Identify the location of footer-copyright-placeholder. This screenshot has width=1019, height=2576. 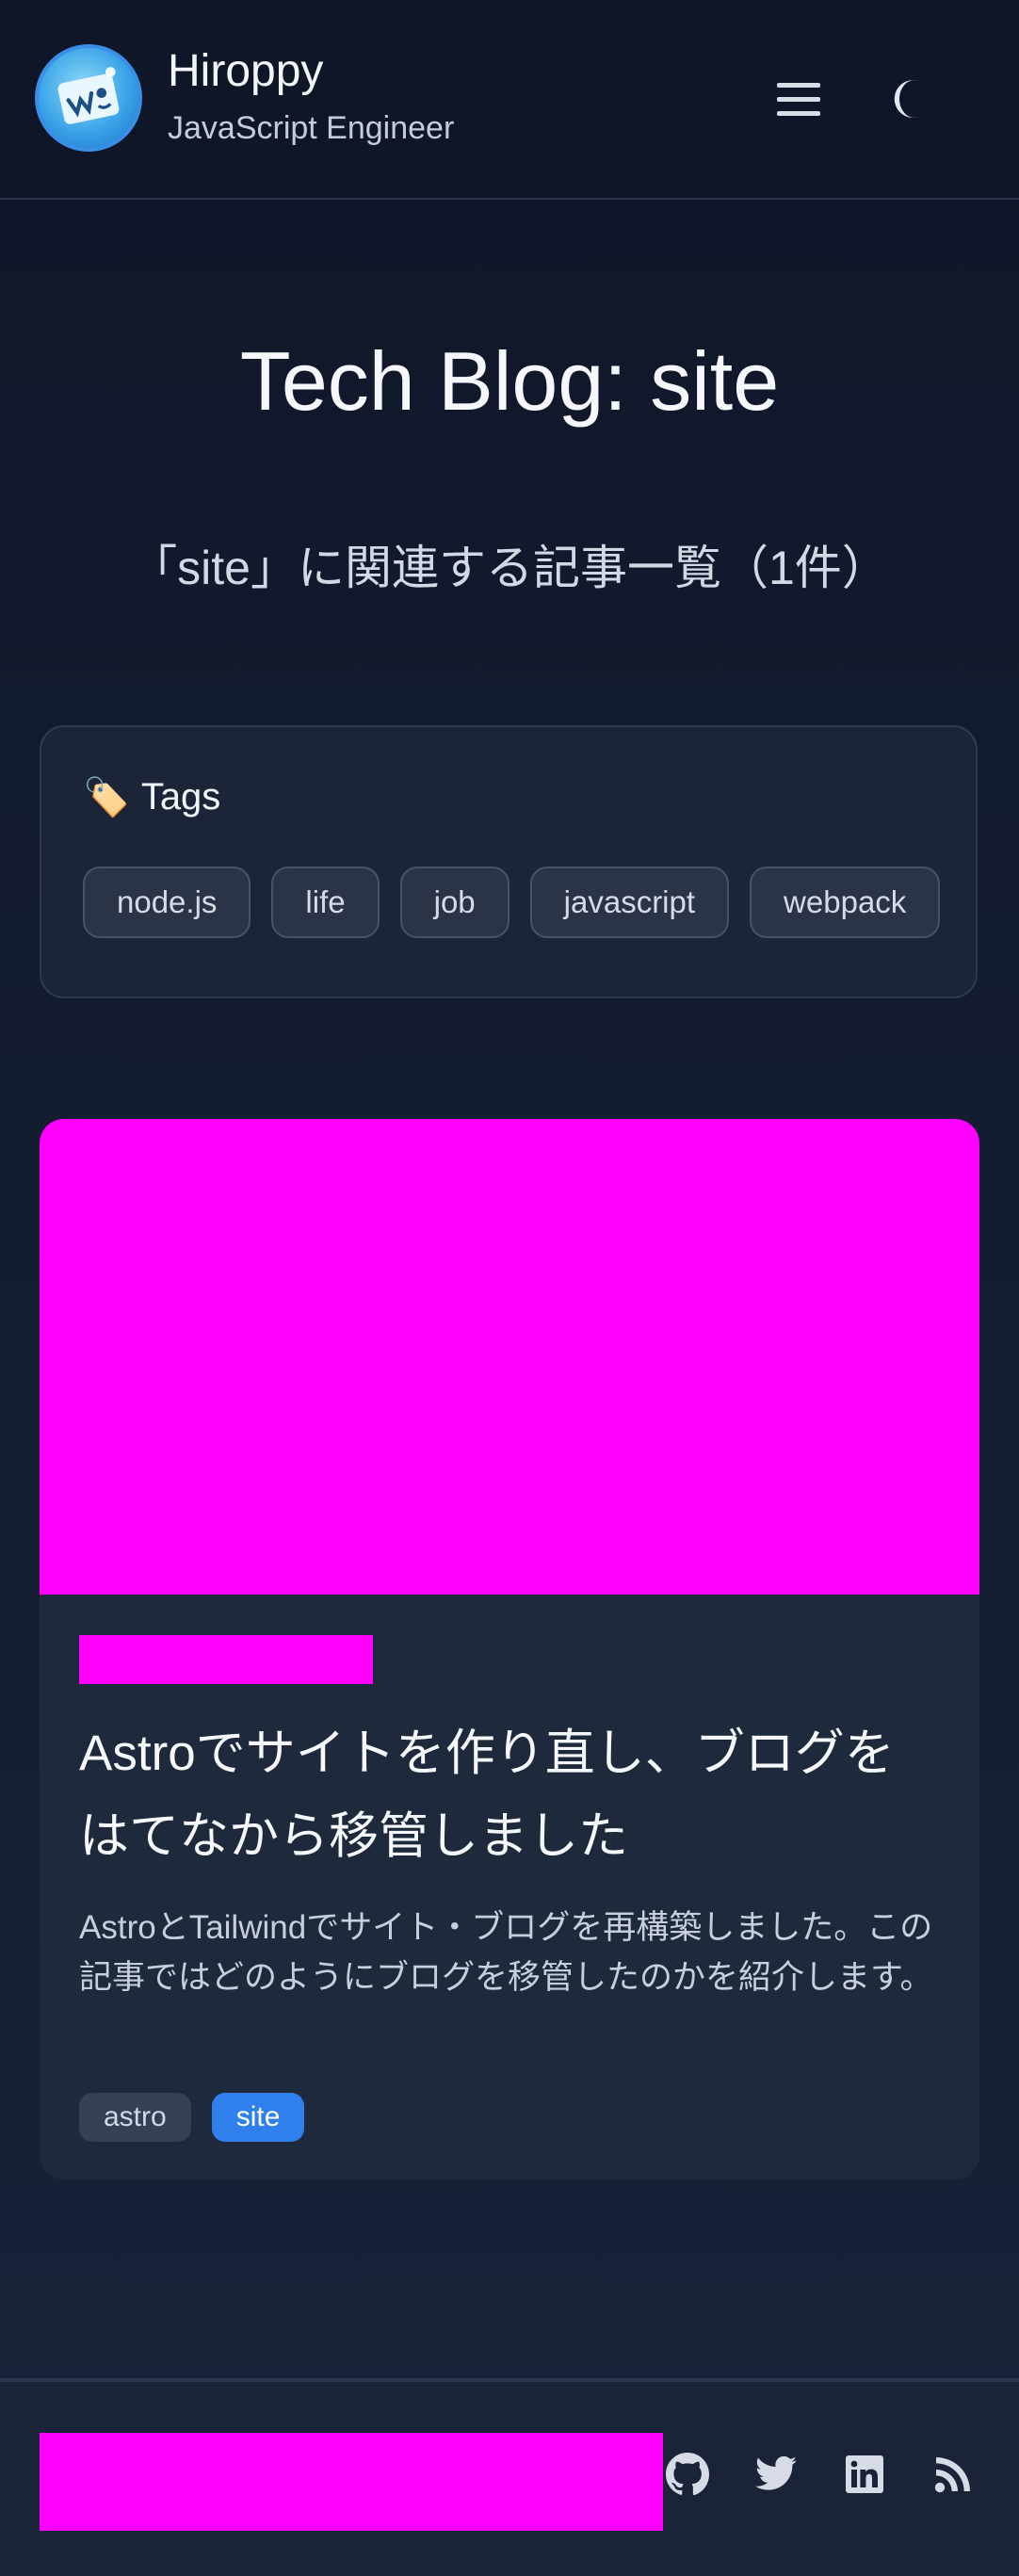
(351, 2482).